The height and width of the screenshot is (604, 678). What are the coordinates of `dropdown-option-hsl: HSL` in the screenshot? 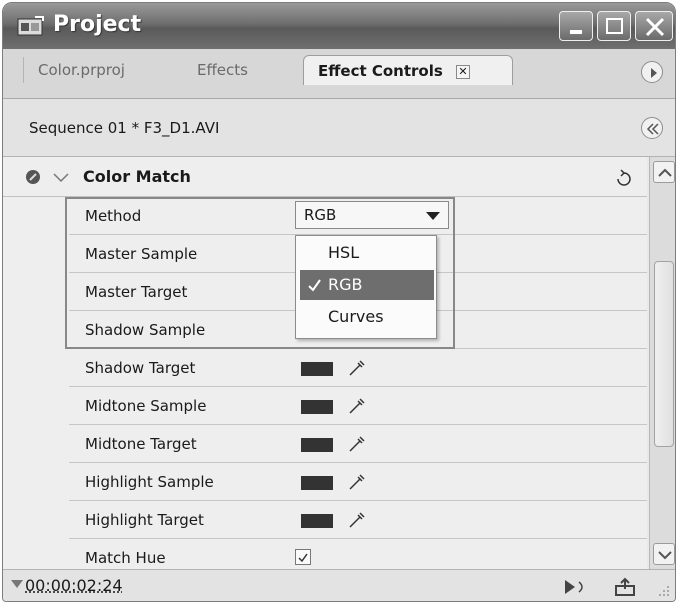 It's located at (367, 253).